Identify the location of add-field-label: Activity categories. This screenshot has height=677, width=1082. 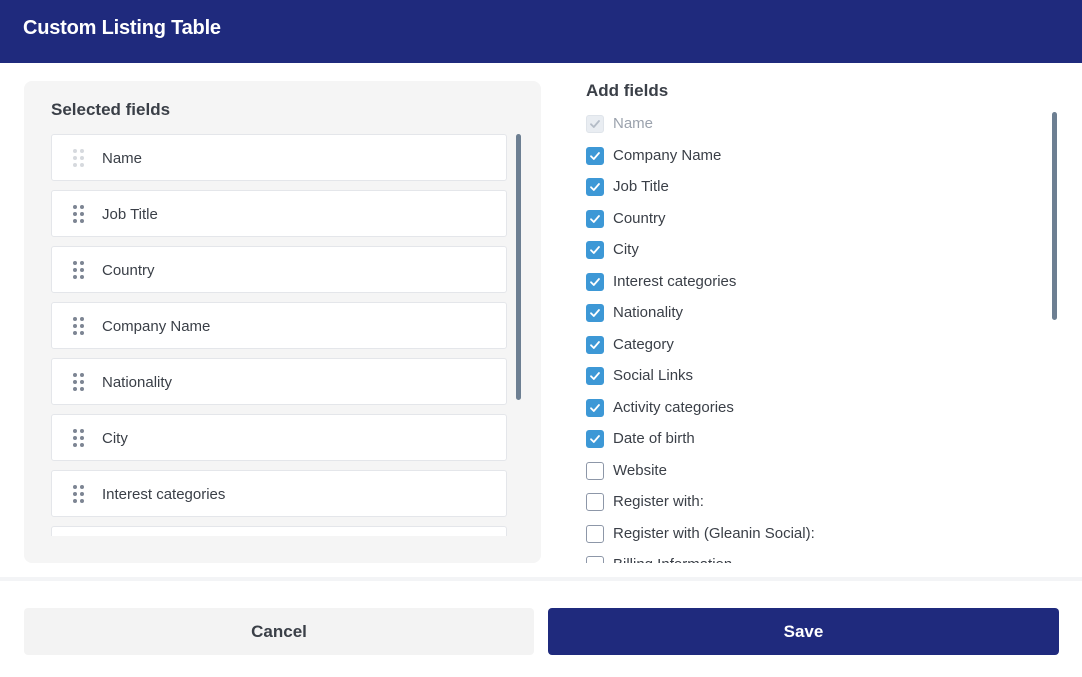
(673, 407).